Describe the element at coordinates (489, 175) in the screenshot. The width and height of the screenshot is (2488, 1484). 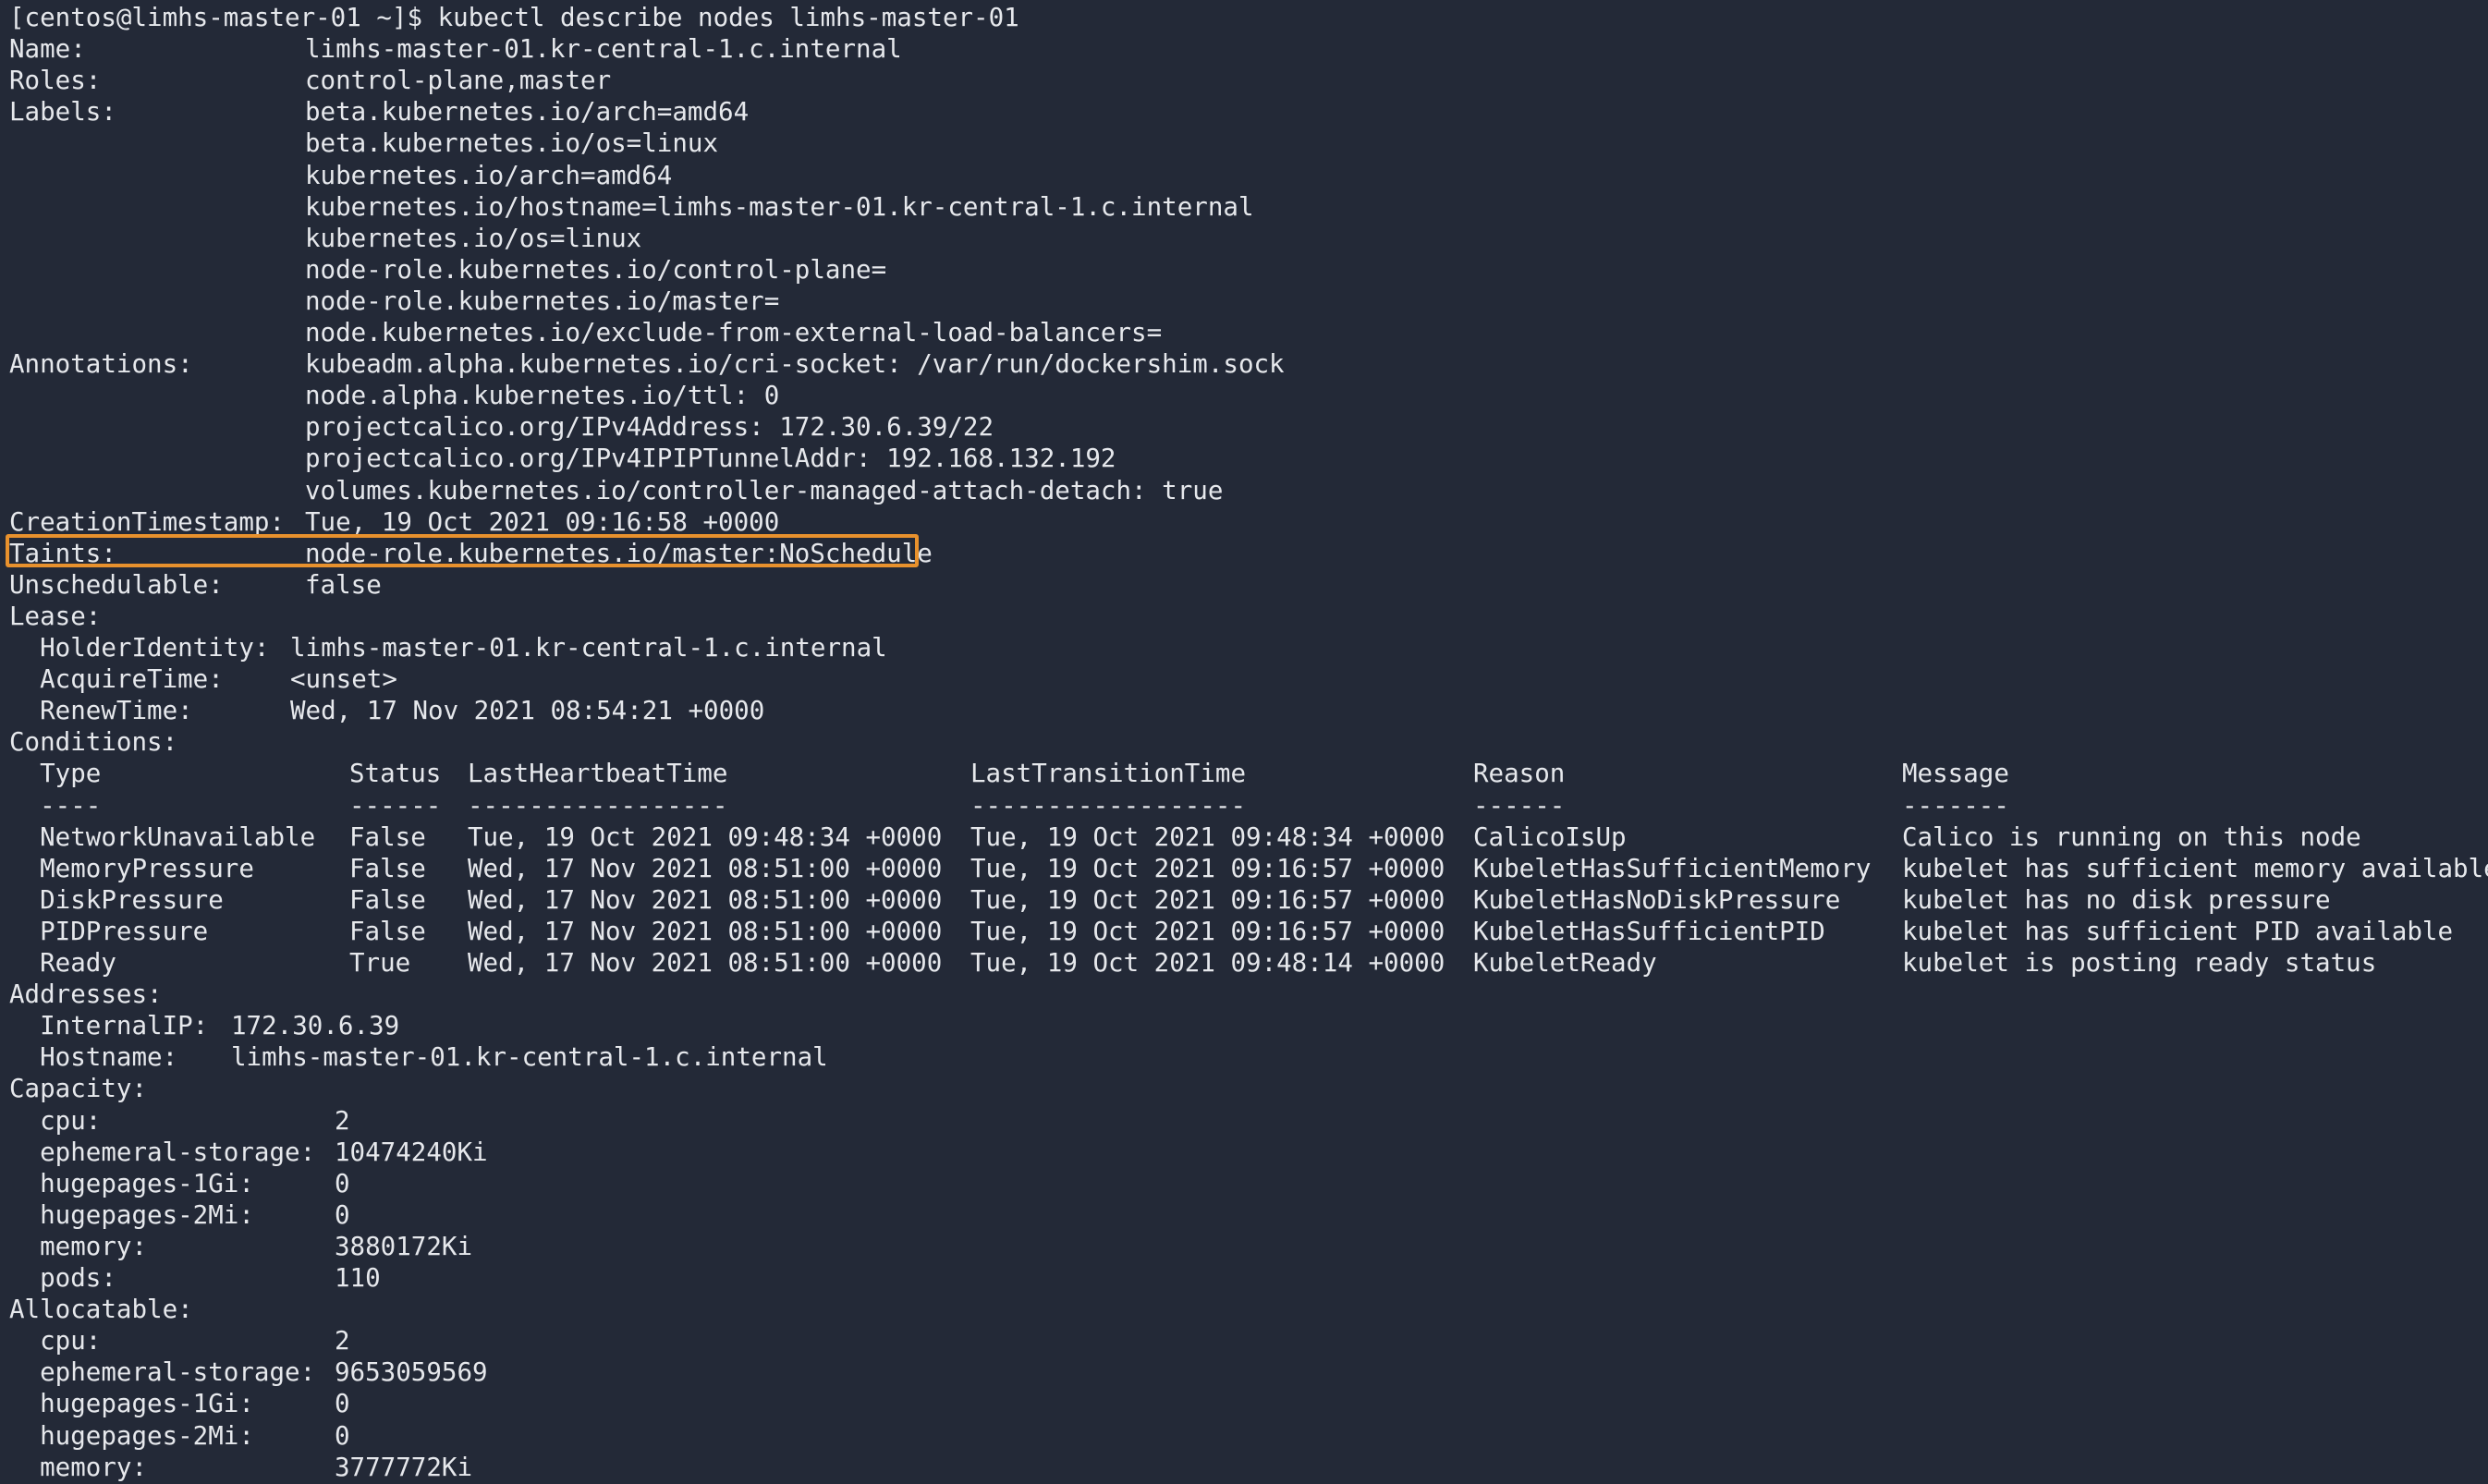
I see `field-value: kubernetes.io/arch=amd64` at that location.